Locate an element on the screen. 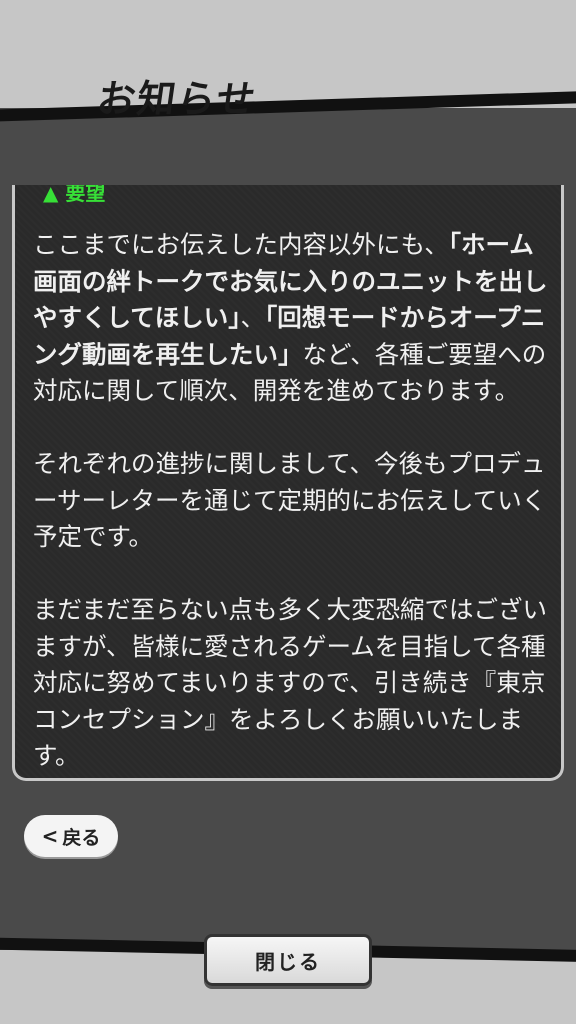 Image resolution: width=576 pixels, height=1024 pixels. close-button-label: 閉じる is located at coordinates (288, 961).